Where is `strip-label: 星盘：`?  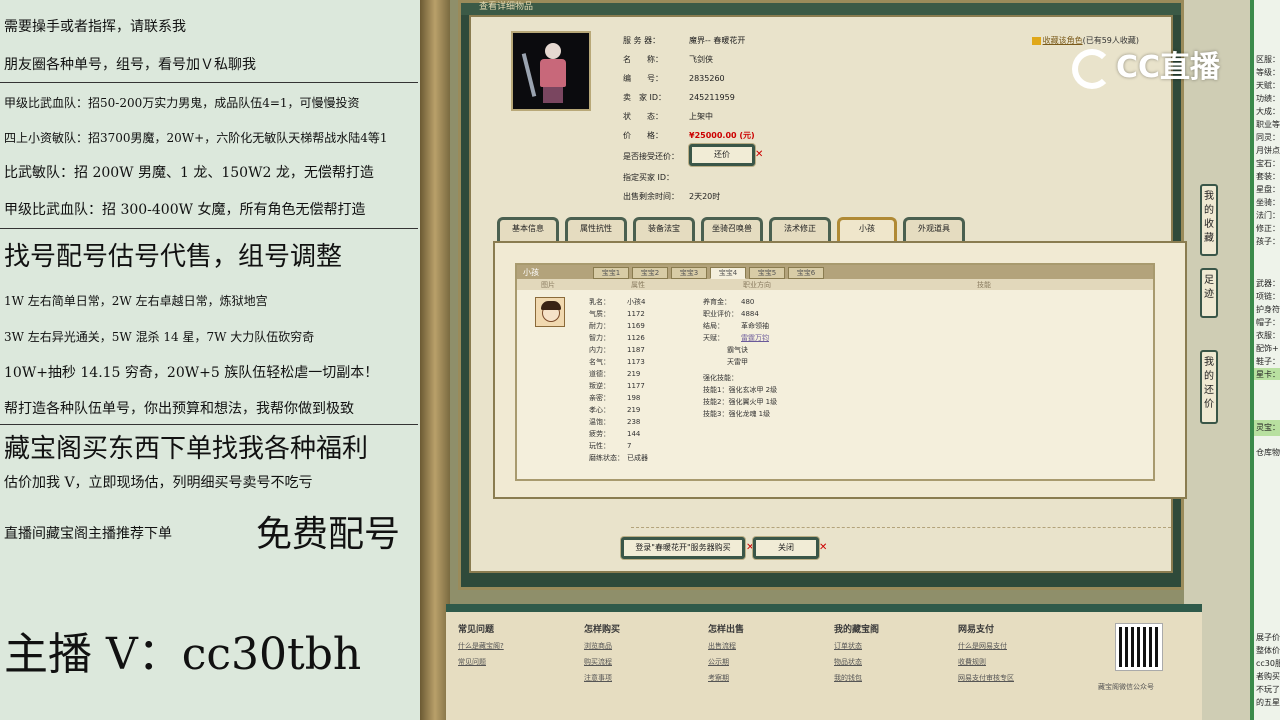 strip-label: 星盘： is located at coordinates (1268, 189).